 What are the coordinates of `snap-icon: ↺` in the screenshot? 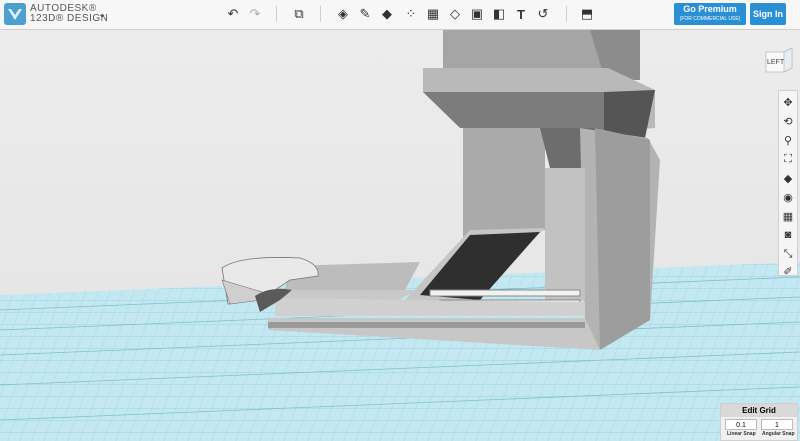 It's located at (543, 14).